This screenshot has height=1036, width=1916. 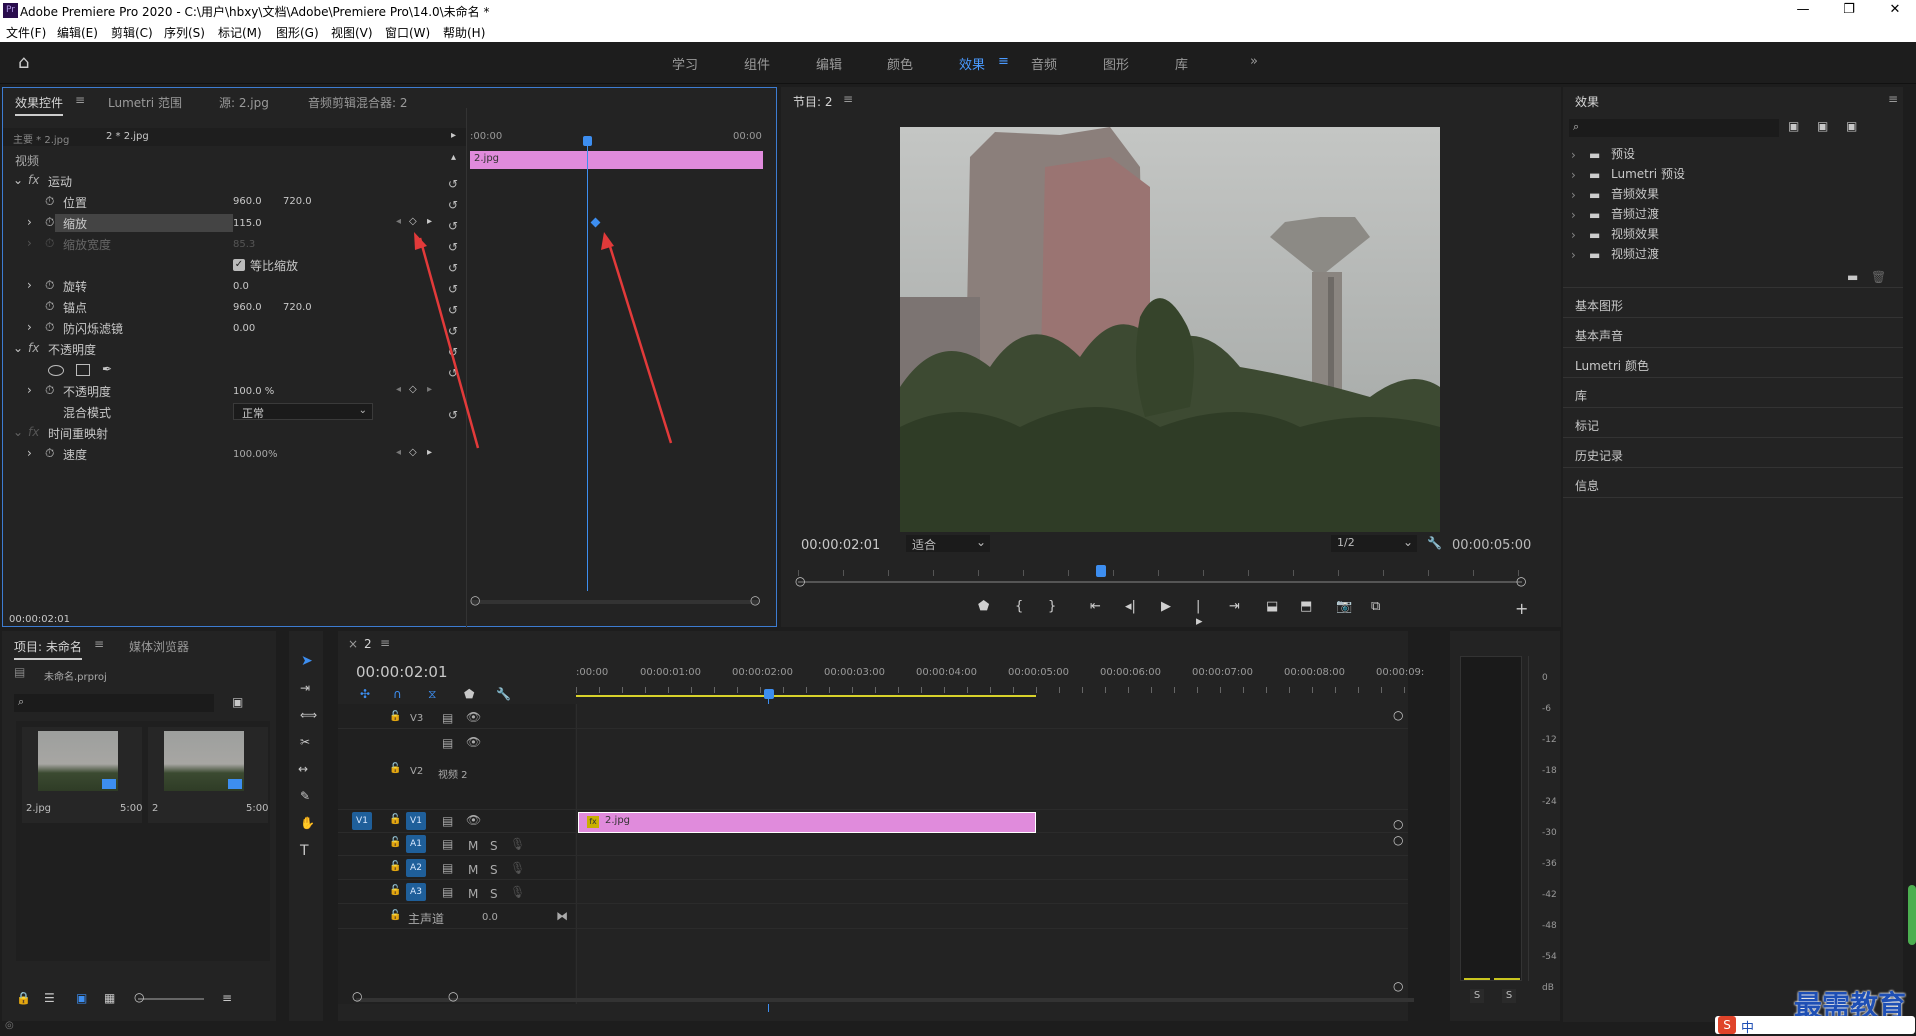 I want to click on ws-menu-icon: ≡, so click(x=1003, y=61).